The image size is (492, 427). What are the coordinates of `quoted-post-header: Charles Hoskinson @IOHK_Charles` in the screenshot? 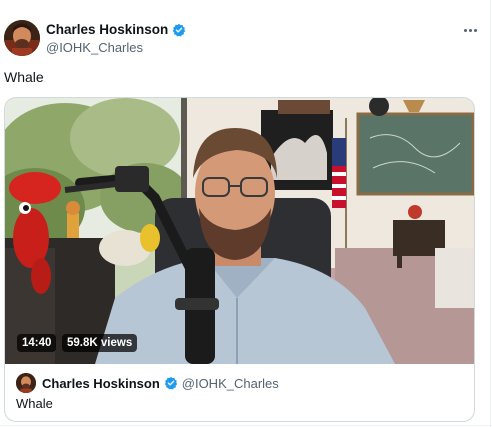 It's located at (147, 383).